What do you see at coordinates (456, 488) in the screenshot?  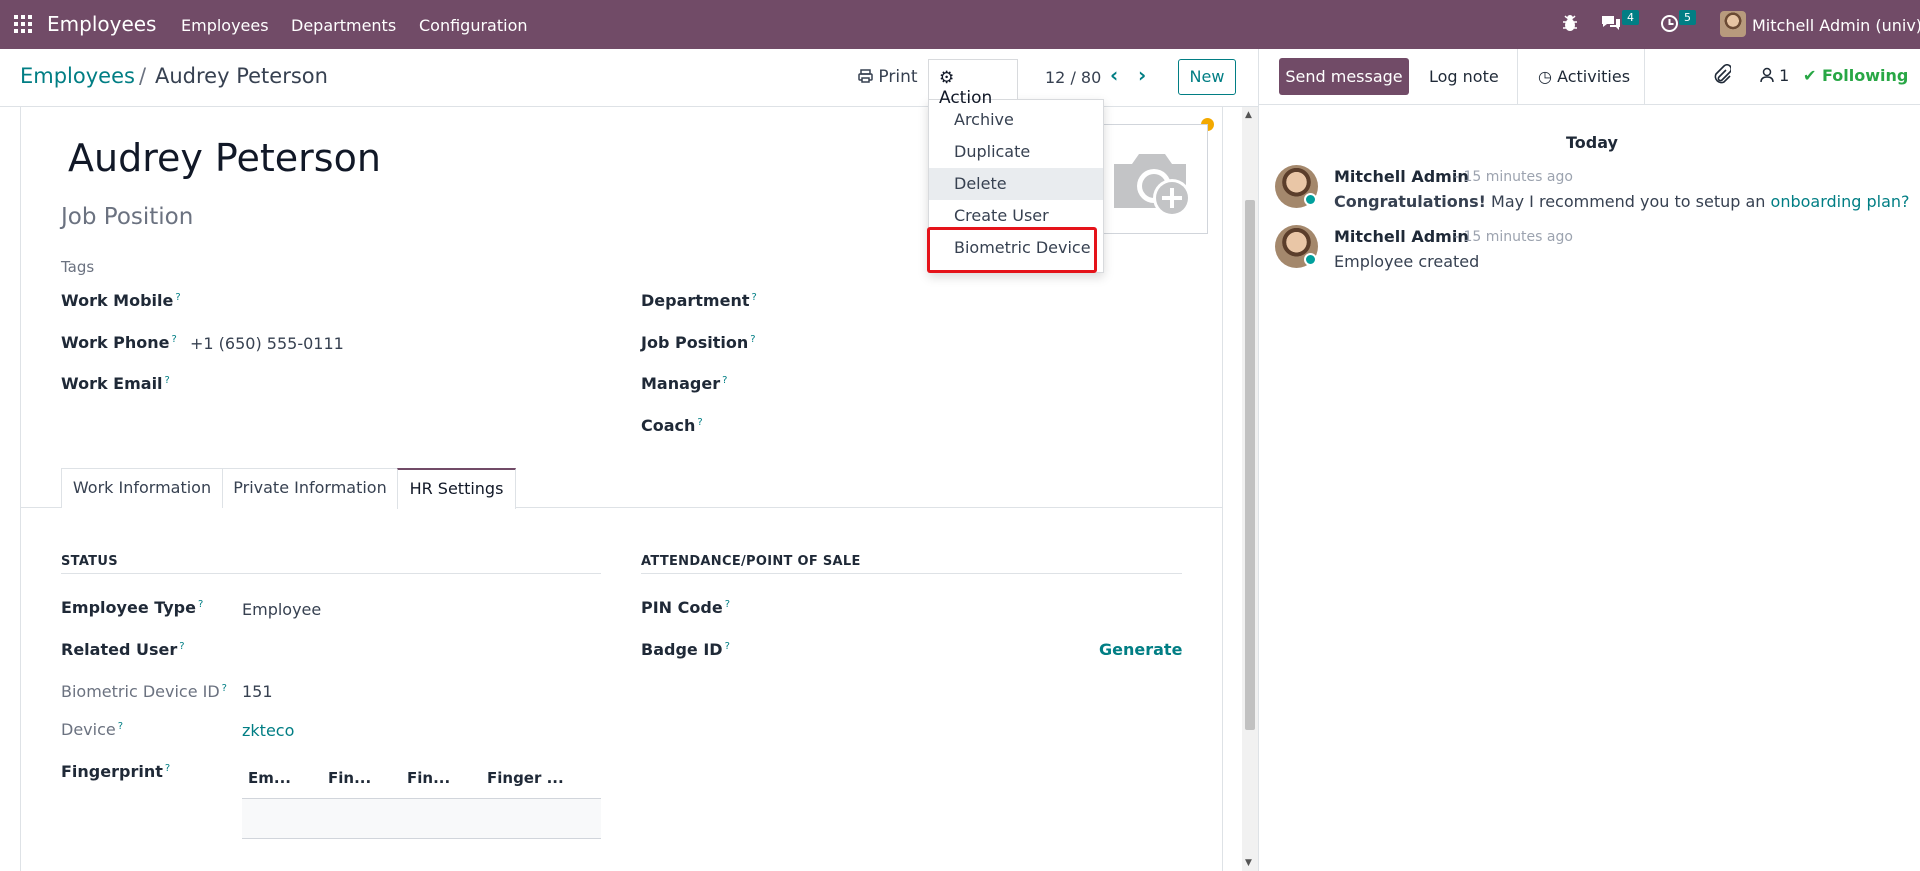 I see `tab-hr-settings: HR Settings` at bounding box center [456, 488].